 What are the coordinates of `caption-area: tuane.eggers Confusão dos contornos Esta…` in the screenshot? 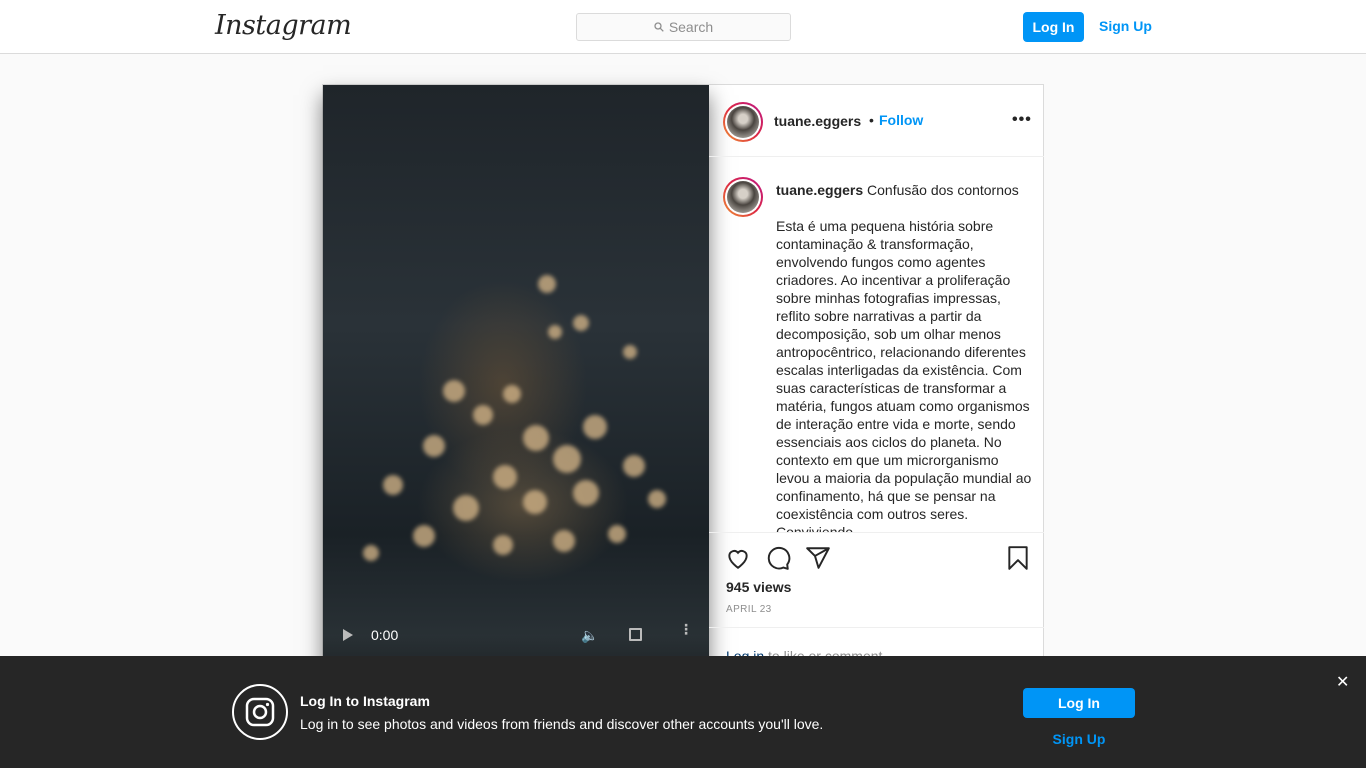 It's located at (876, 345).